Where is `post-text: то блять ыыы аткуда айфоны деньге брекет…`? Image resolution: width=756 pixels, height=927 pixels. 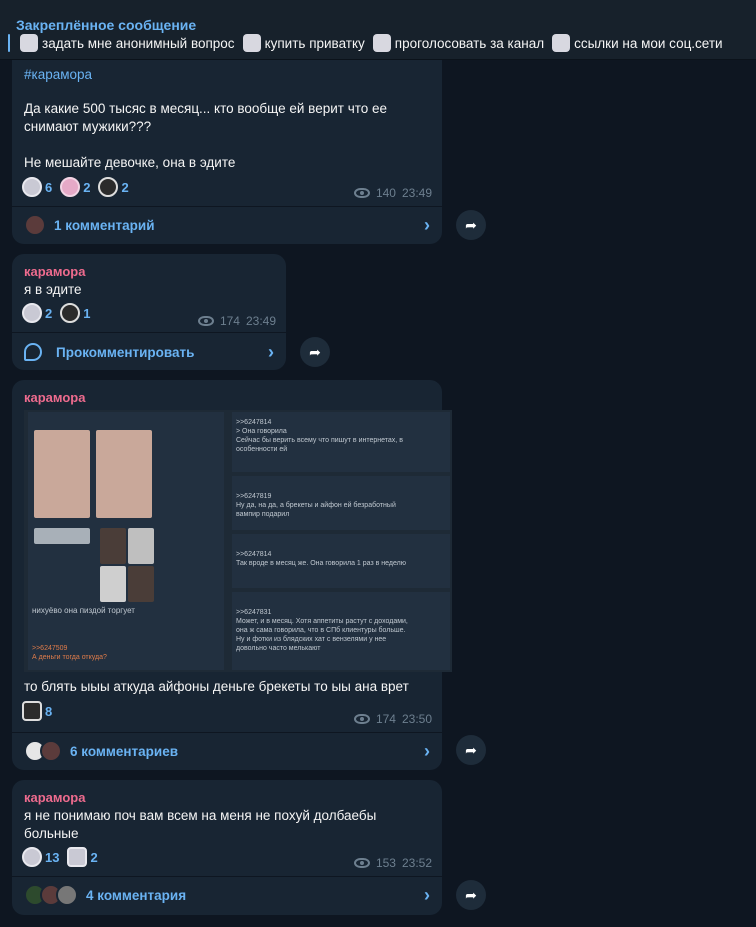 post-text: то блять ыыы аткуда айфоны деньге брекет… is located at coordinates (216, 686).